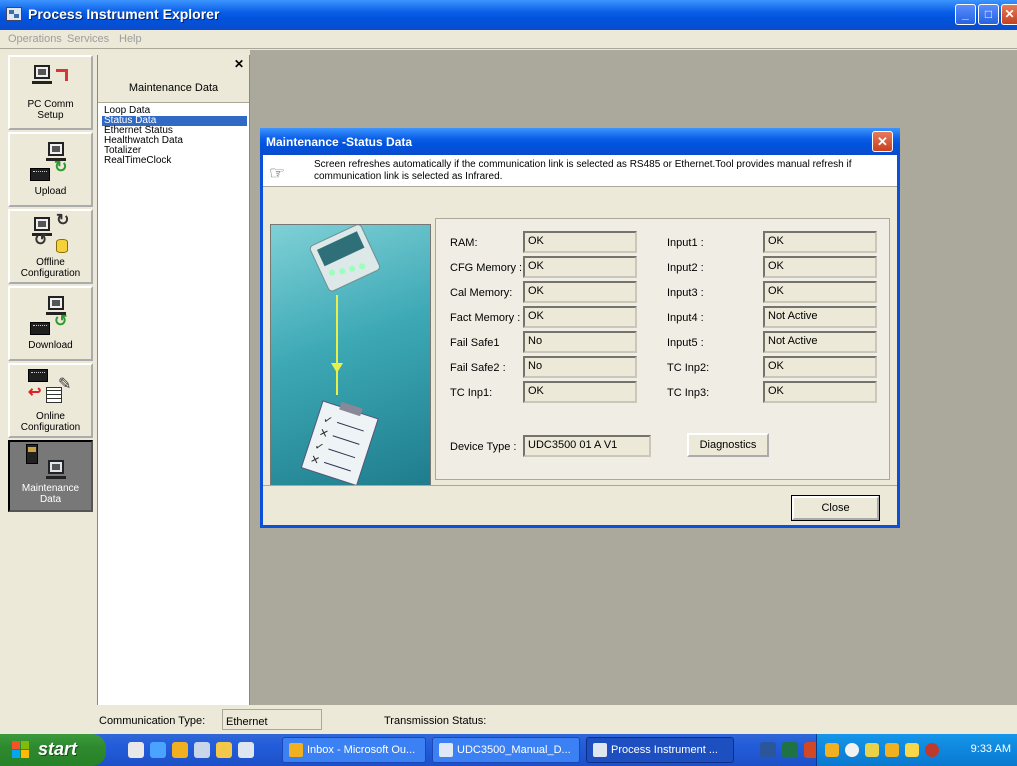 This screenshot has width=1017, height=766. Describe the element at coordinates (892, 750) in the screenshot. I see `clock-tray-icon` at that location.